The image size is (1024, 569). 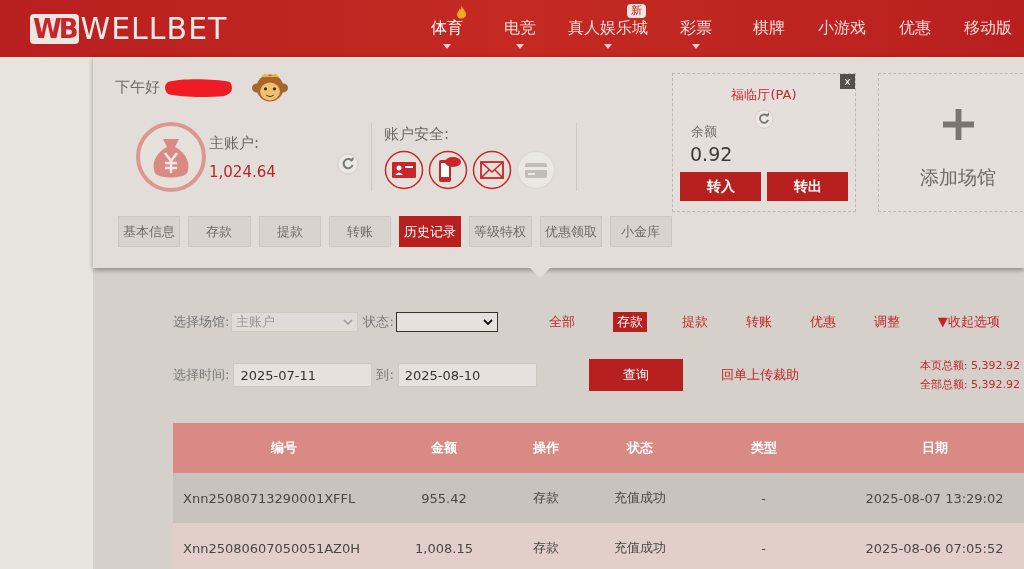 What do you see at coordinates (570, 231) in the screenshot?
I see `account-tab: 优惠领取` at bounding box center [570, 231].